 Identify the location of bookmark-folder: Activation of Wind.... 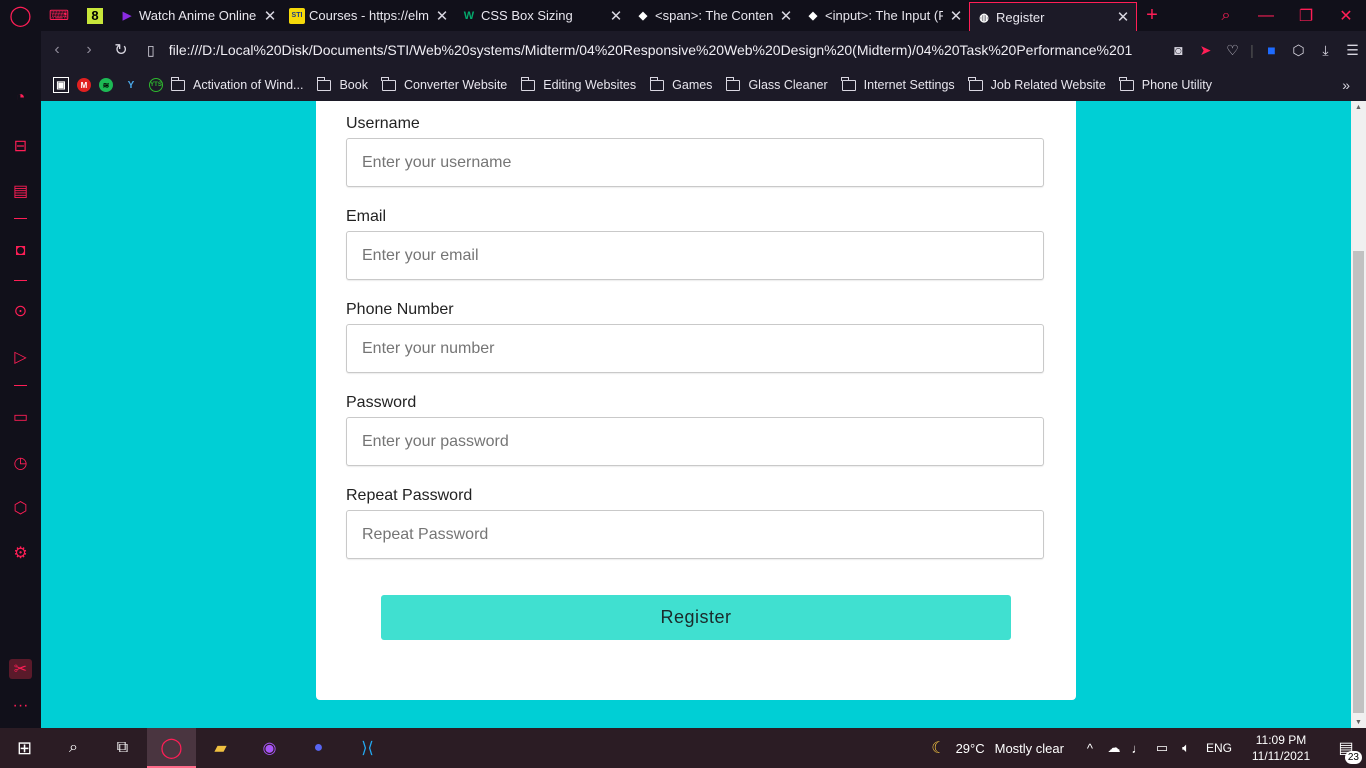
(236, 84).